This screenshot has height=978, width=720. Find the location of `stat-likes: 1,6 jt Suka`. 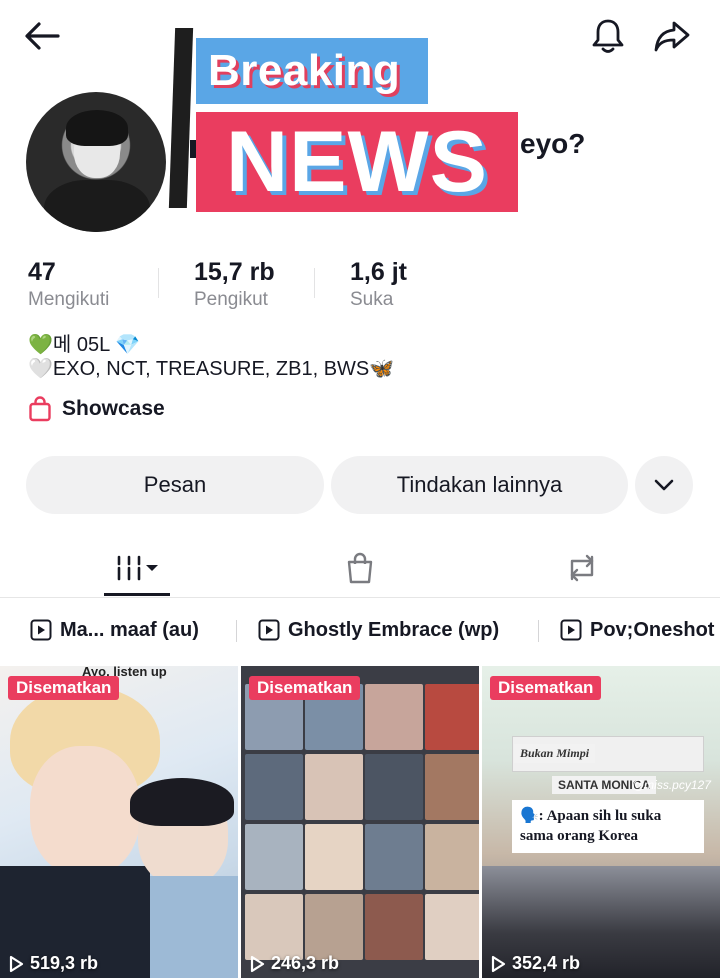

stat-likes: 1,6 jt Suka is located at coordinates (378, 284).